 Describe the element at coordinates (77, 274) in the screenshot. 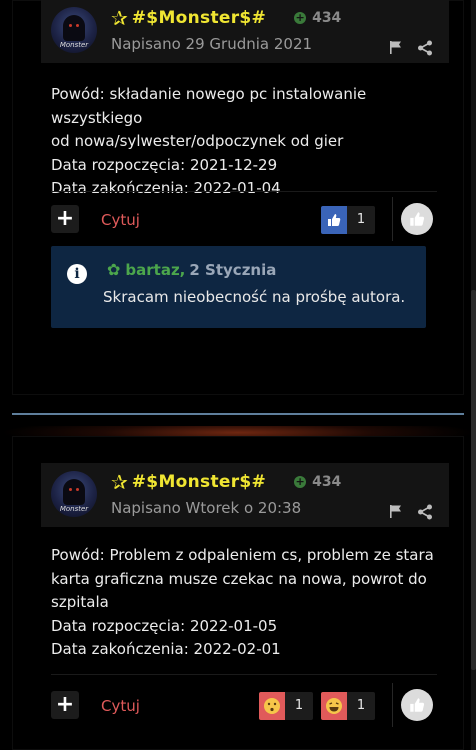

I see `info-icon: i` at that location.